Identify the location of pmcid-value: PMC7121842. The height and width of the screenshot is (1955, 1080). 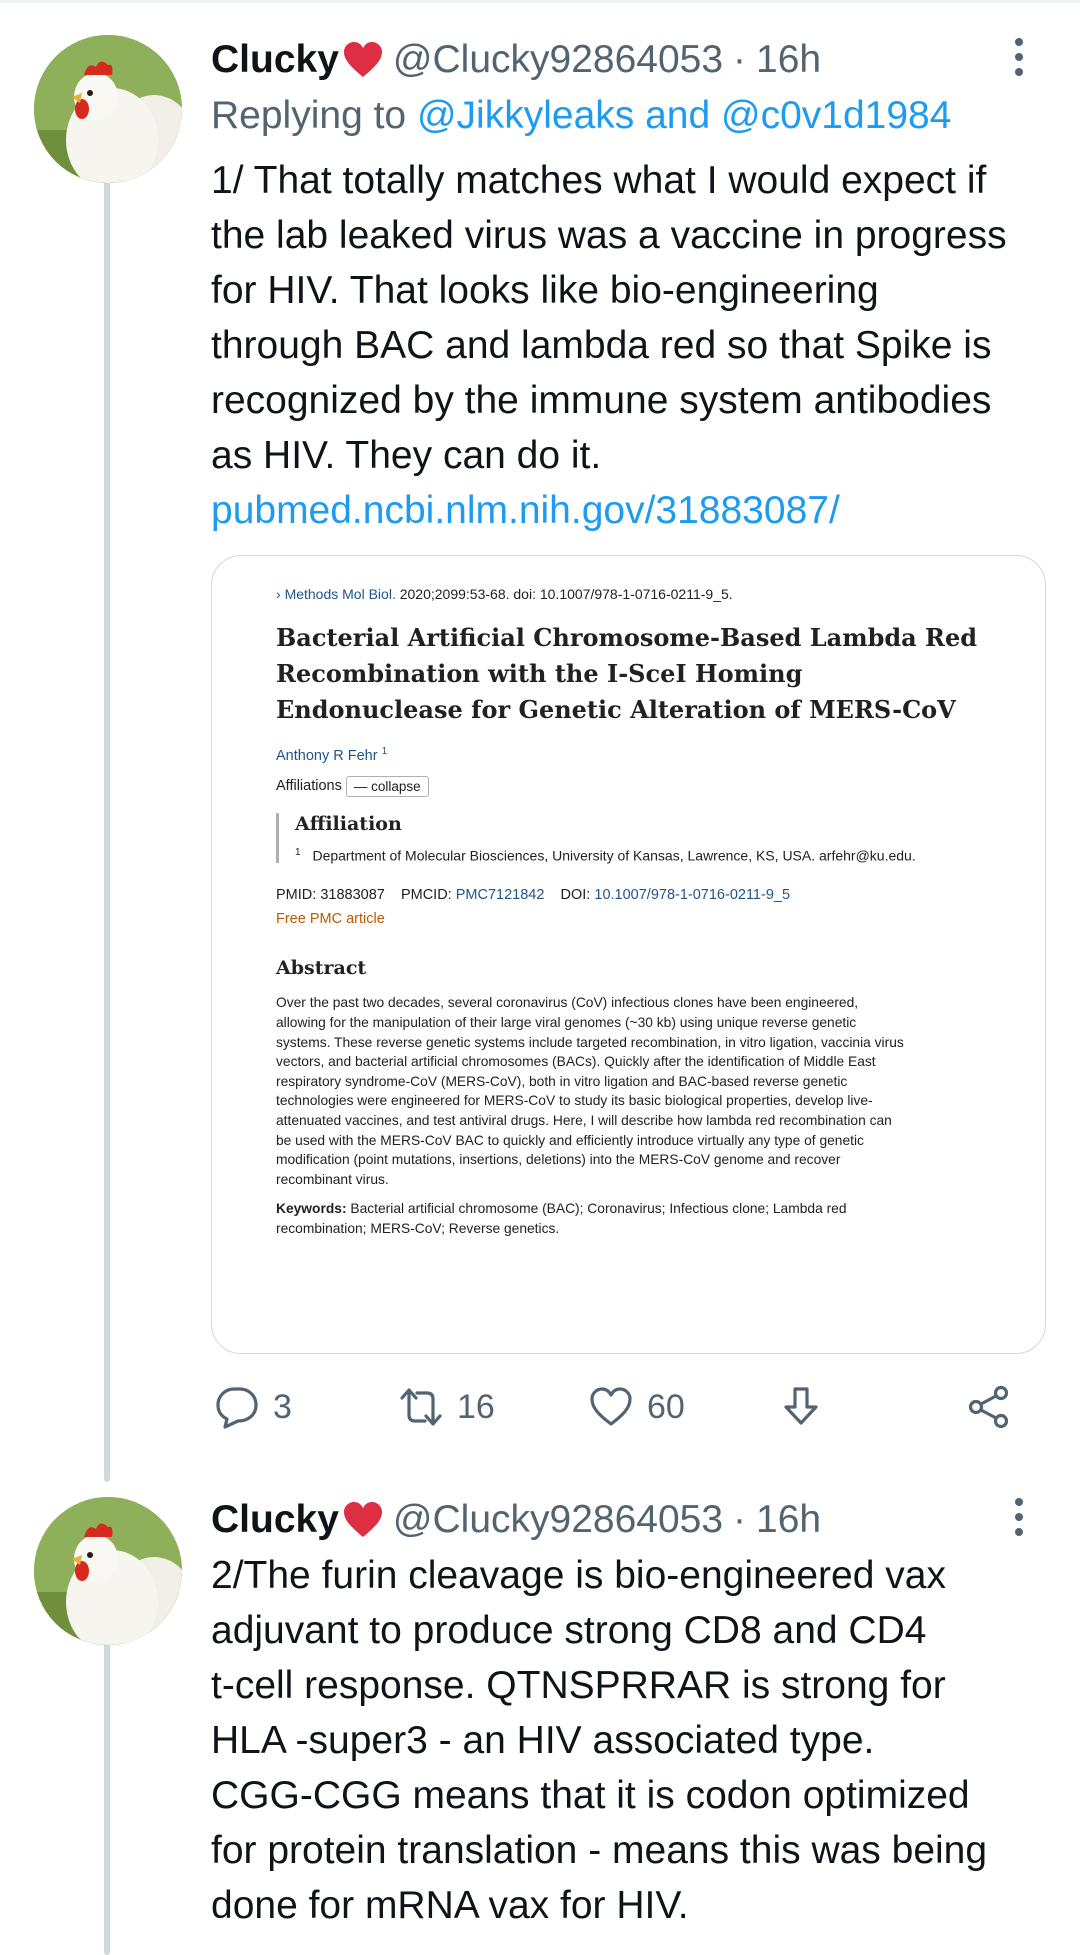
(500, 895).